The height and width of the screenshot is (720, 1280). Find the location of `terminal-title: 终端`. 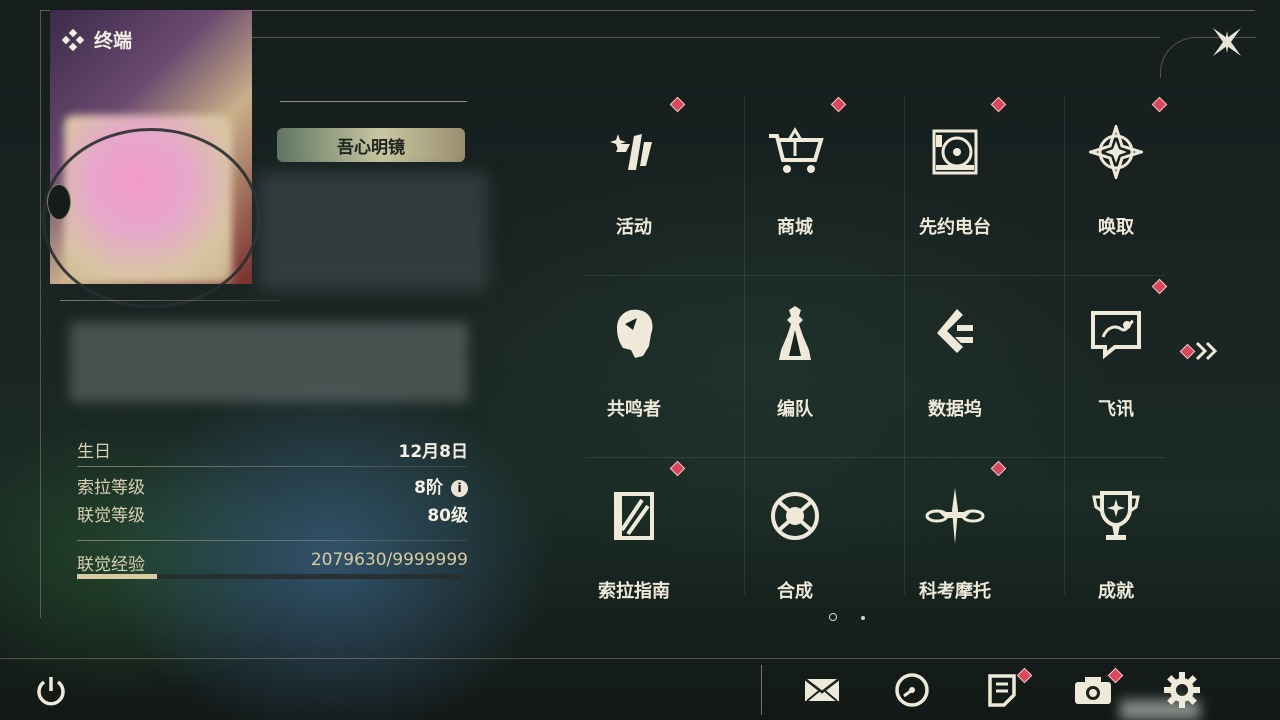

terminal-title: 终端 is located at coordinates (97, 39).